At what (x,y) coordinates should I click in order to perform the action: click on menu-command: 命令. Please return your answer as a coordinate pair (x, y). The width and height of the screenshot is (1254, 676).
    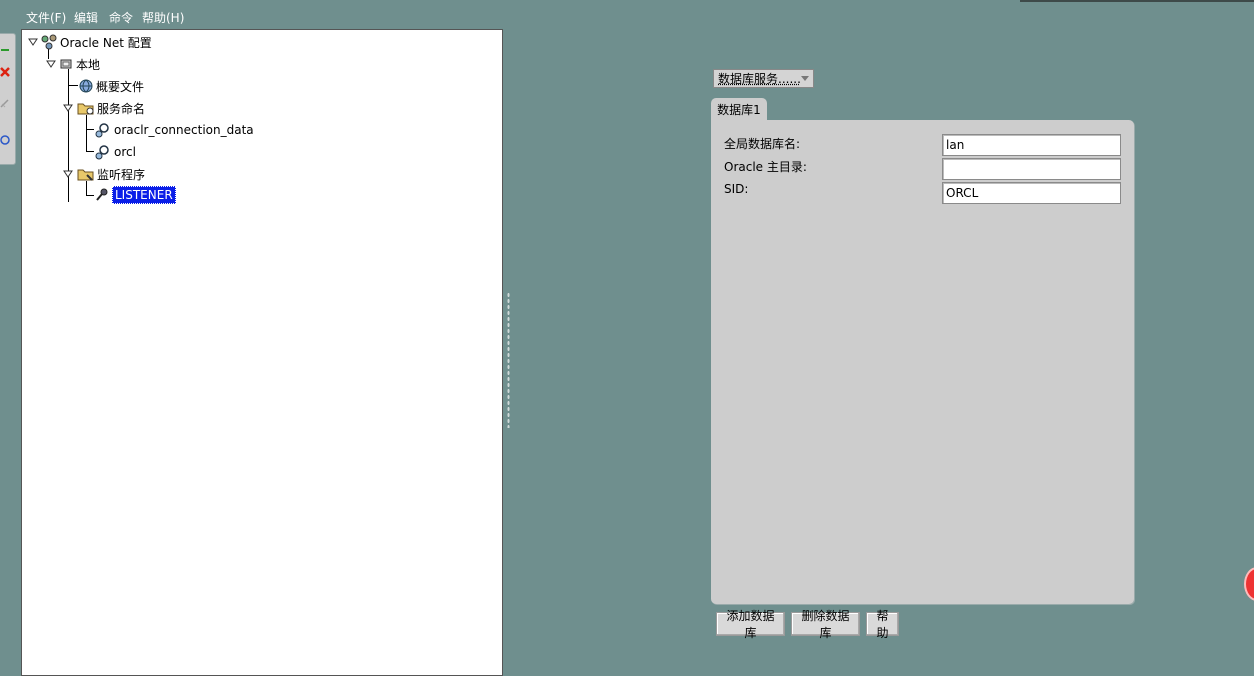
    Looking at the image, I should click on (121, 17).